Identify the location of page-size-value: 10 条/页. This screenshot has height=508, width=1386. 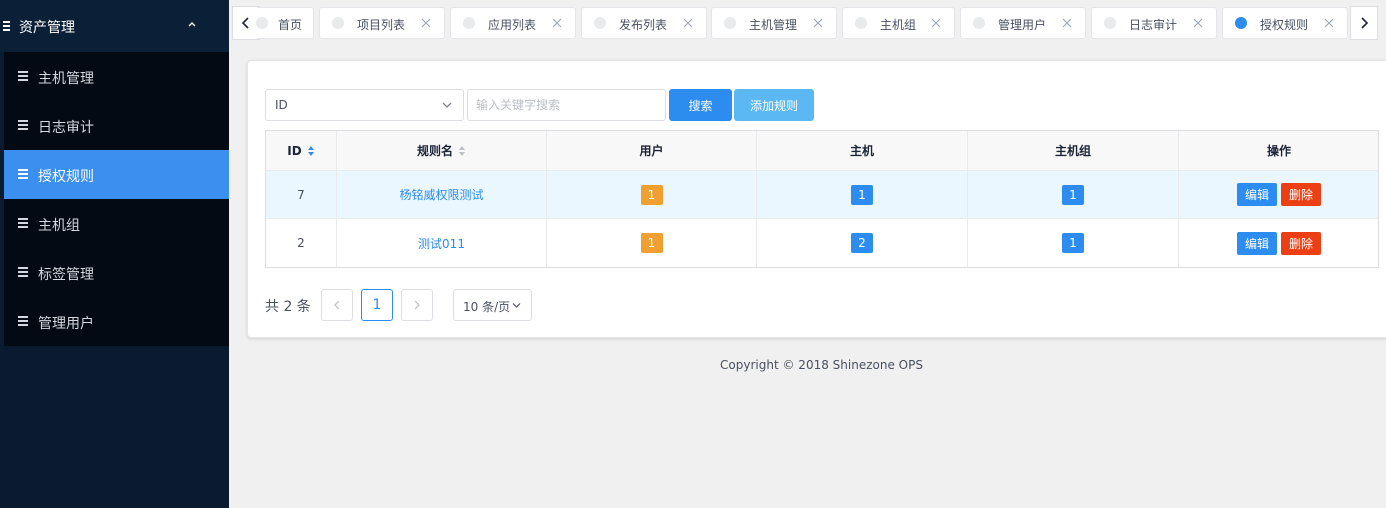
(487, 307).